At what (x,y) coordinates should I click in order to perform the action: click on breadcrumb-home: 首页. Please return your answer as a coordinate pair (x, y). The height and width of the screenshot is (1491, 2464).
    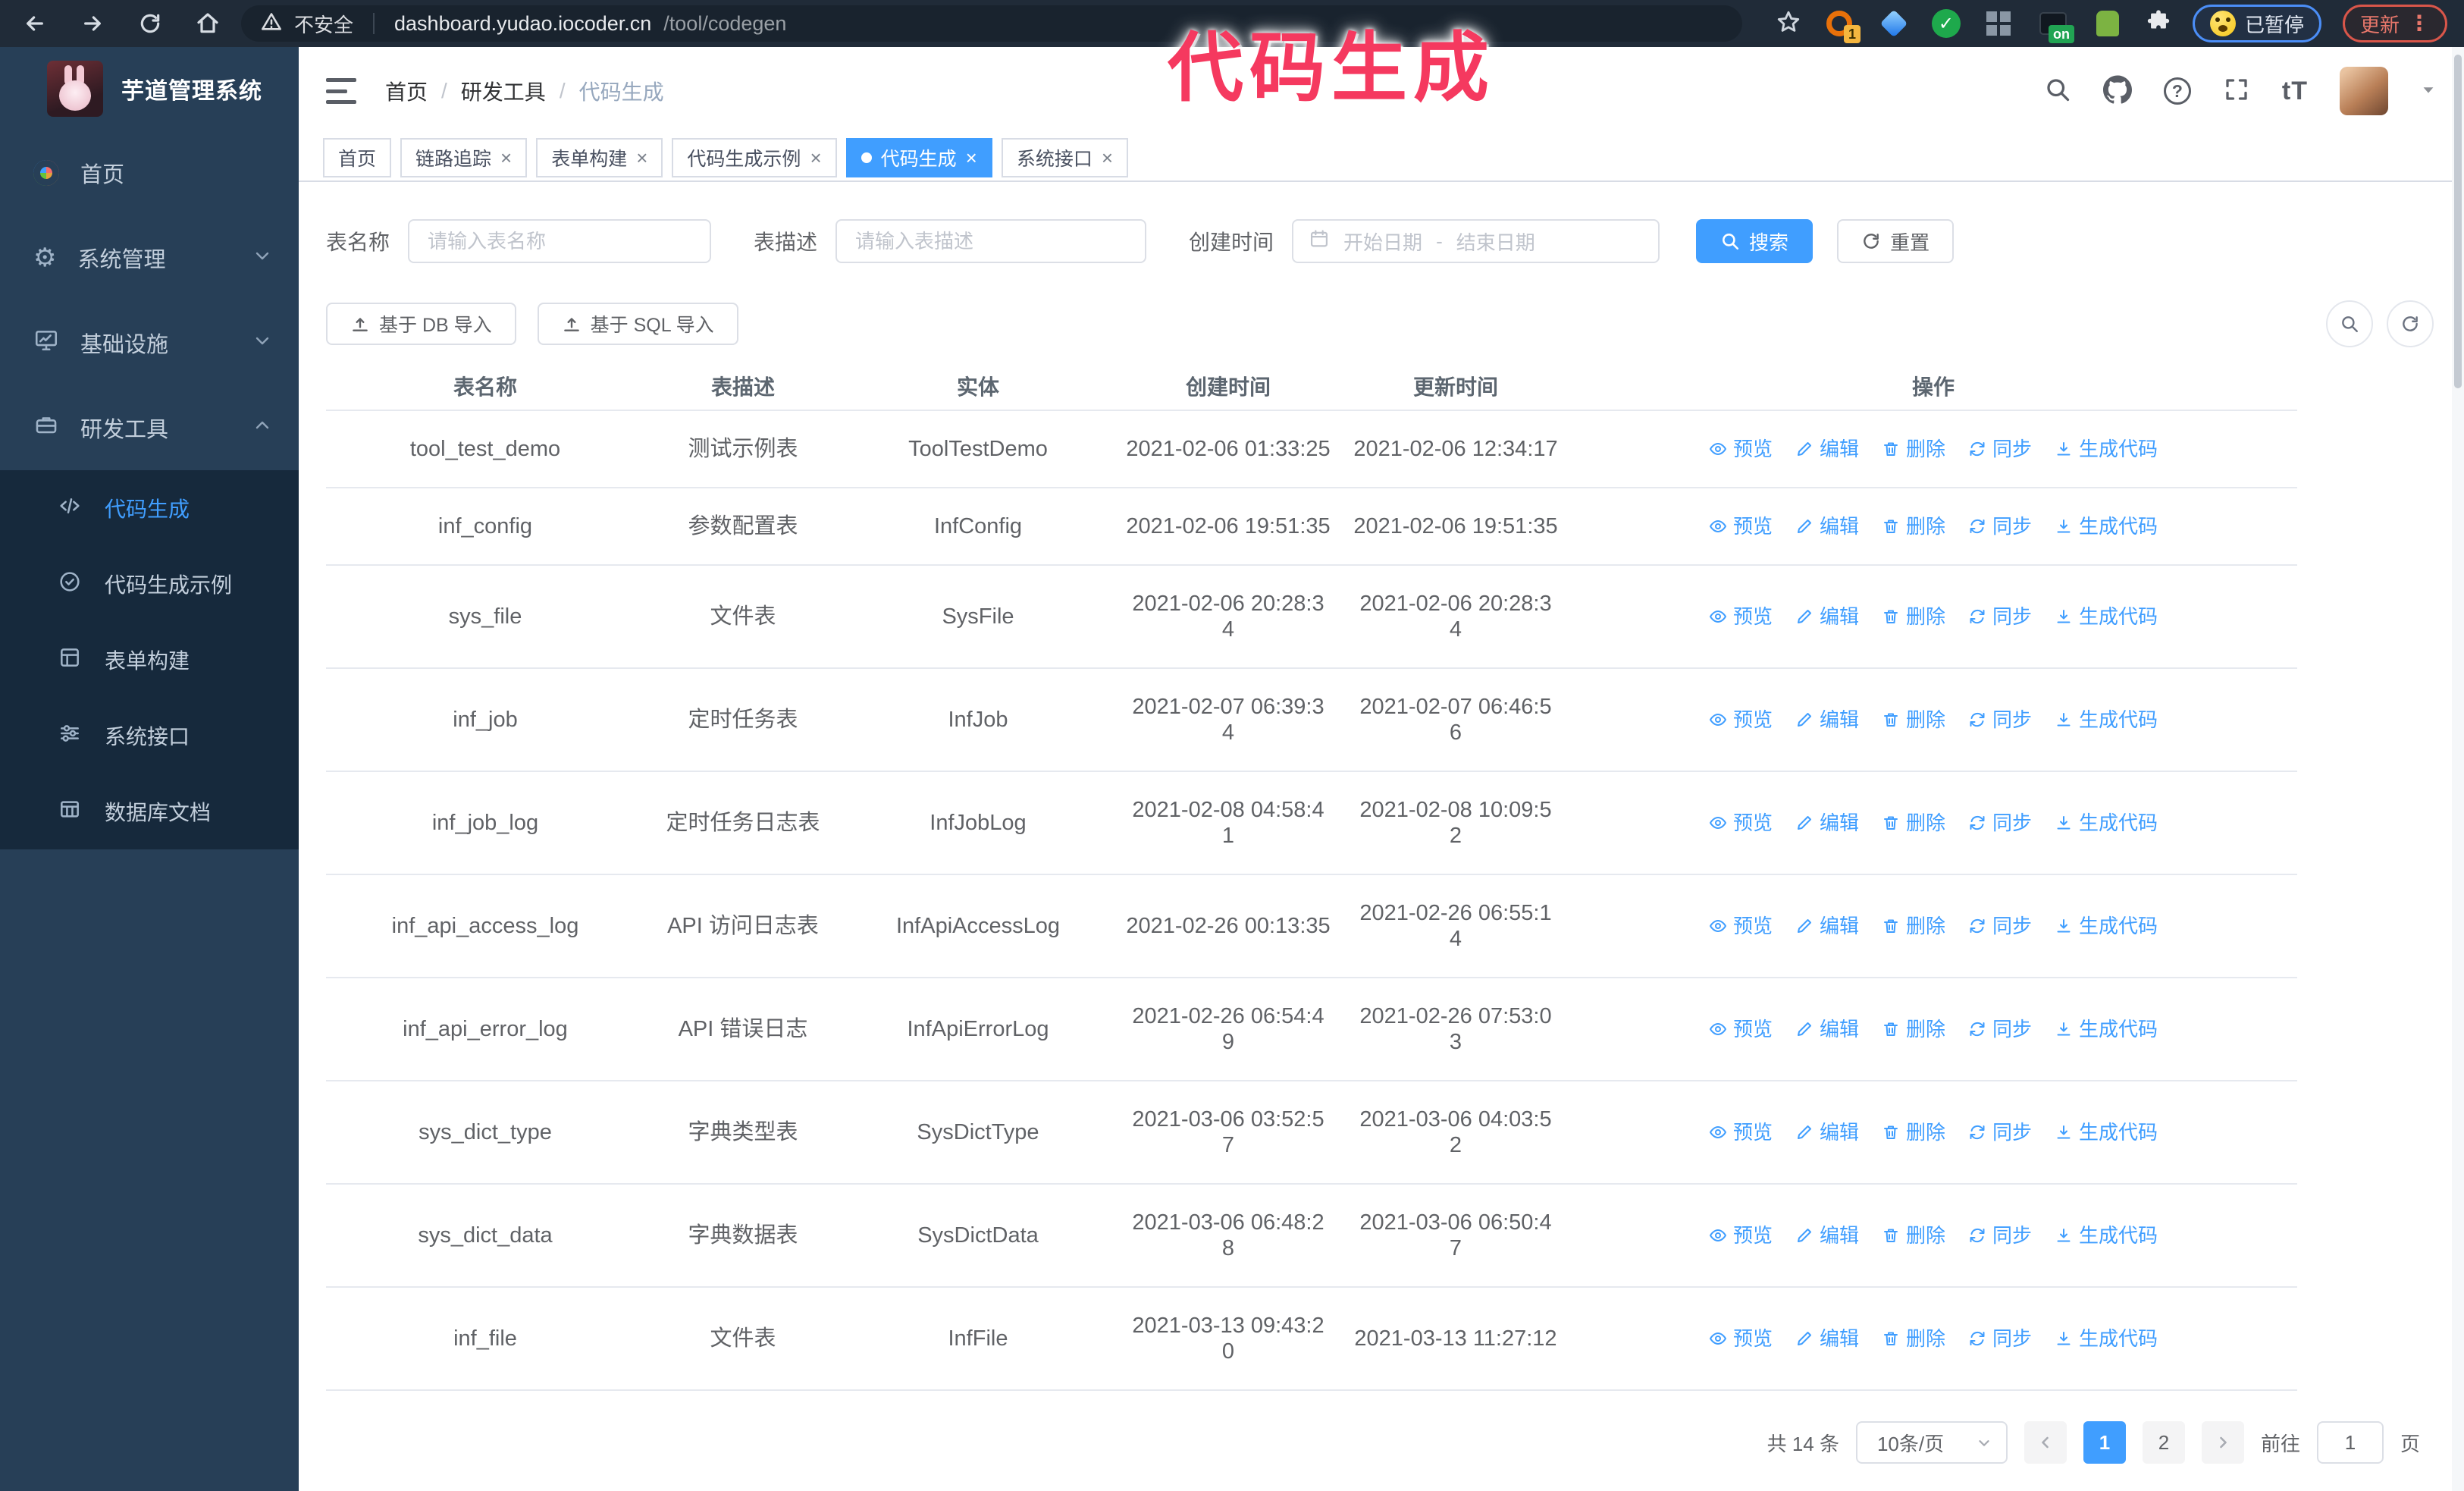
    Looking at the image, I should click on (407, 91).